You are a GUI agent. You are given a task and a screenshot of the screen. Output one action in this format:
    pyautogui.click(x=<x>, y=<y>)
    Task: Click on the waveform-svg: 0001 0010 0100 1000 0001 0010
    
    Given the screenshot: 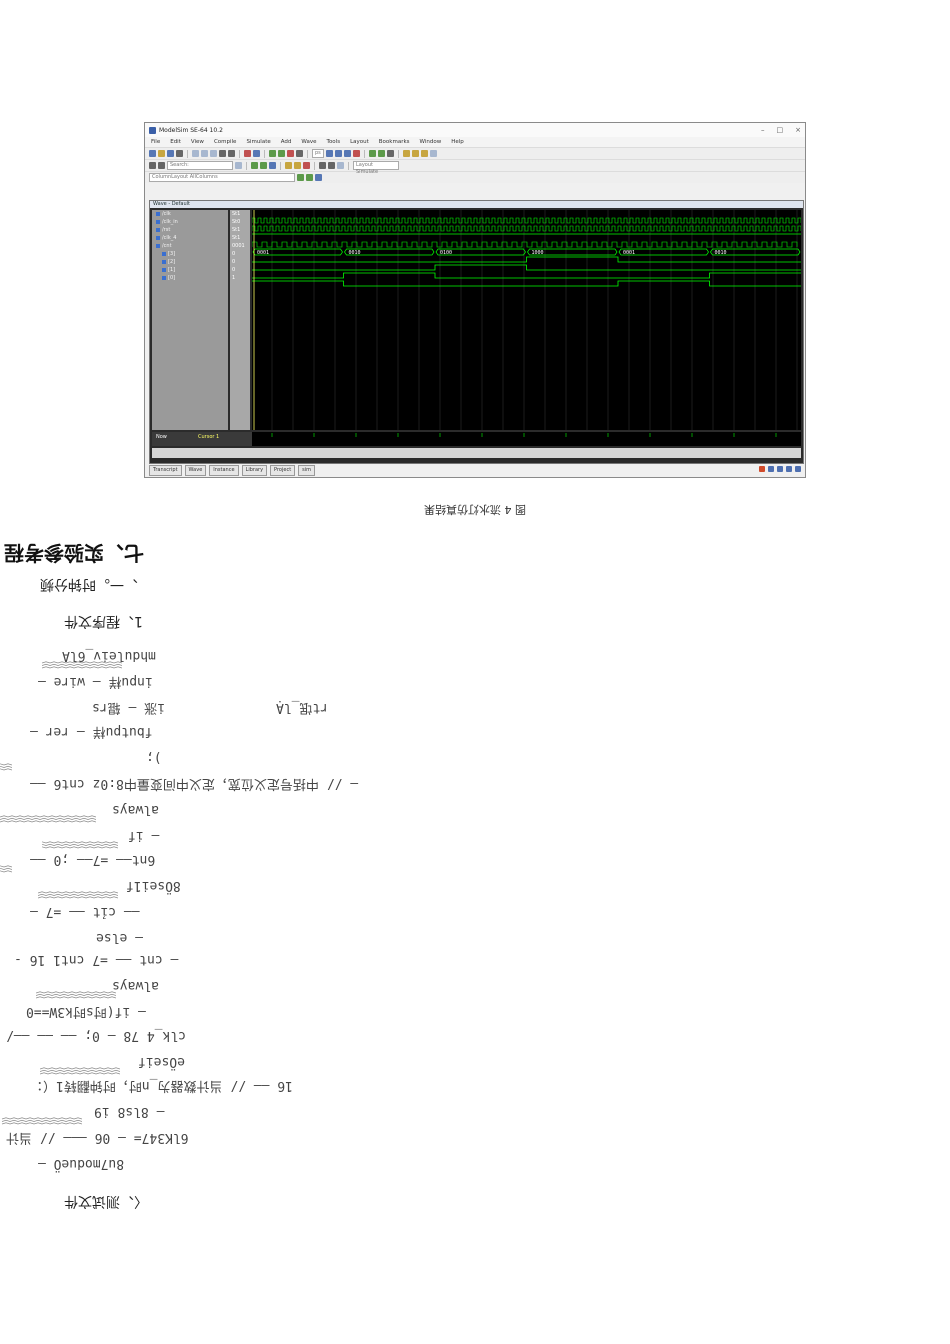 What is the action you would take?
    pyautogui.click(x=526, y=320)
    